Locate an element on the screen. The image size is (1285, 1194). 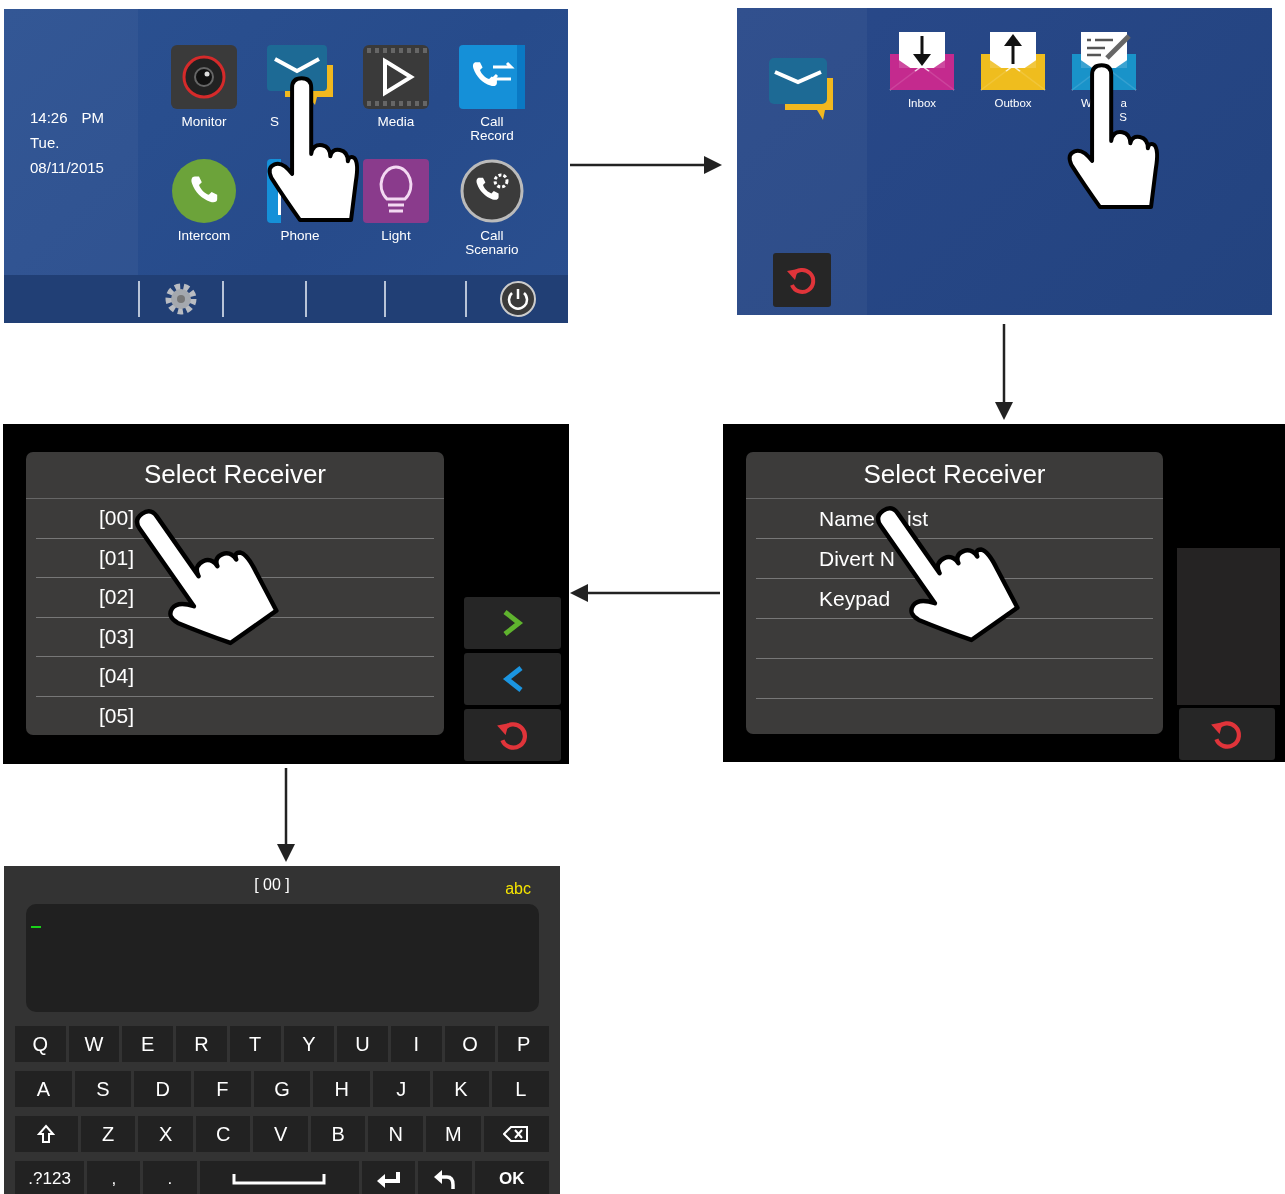
power-icon is located at coordinates (517, 299).